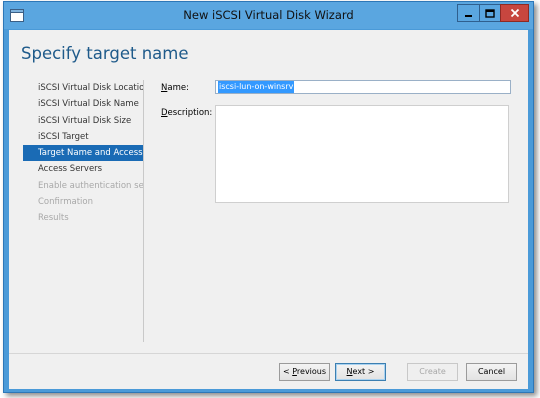 The image size is (540, 398). I want to click on title-bar: New iSCSI Virtual Disk Wizard, so click(268, 15).